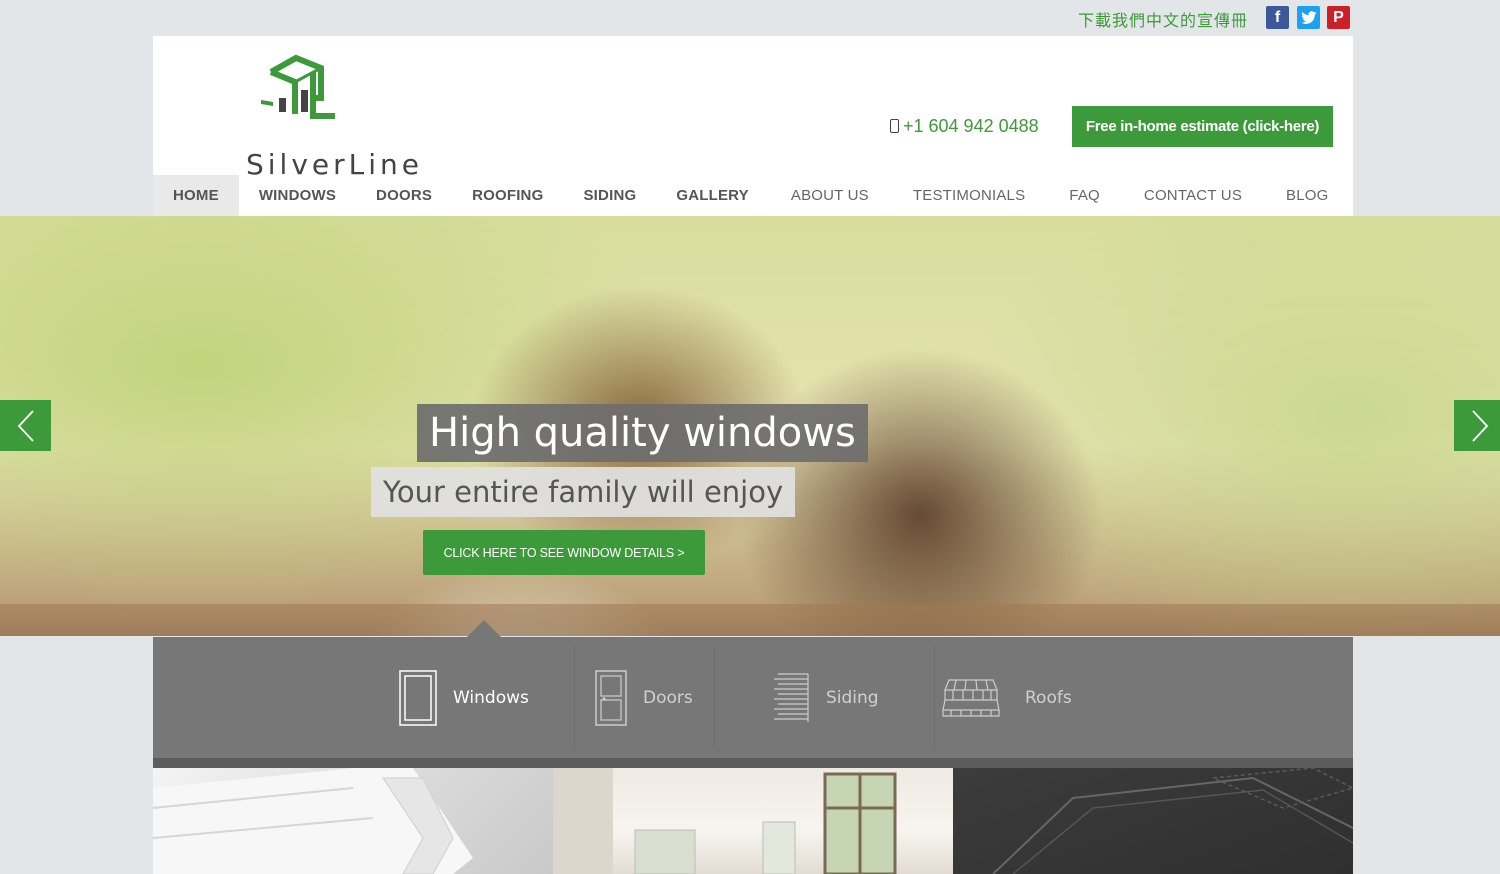 The height and width of the screenshot is (874, 1500). I want to click on siding-icon, so click(791, 697).